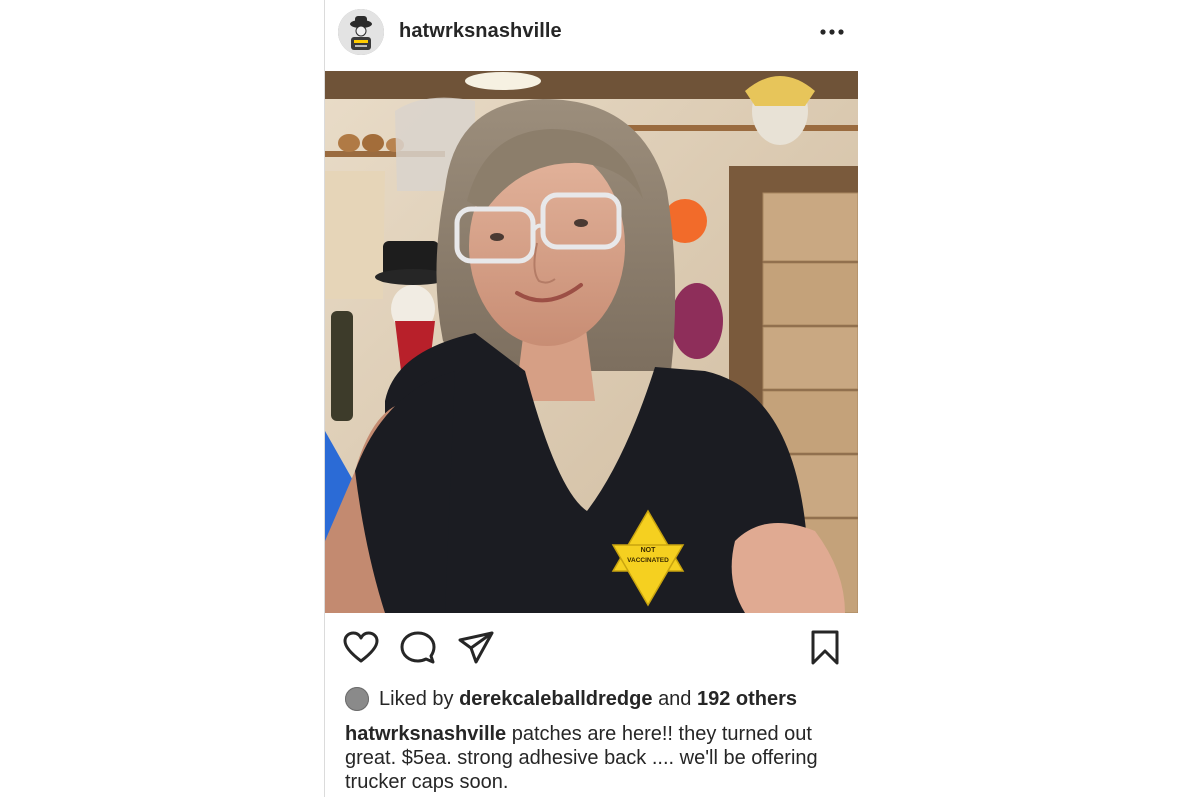 The width and height of the screenshot is (1200, 797). Describe the element at coordinates (675, 698) in the screenshot. I see `likes-conjunction: and` at that location.